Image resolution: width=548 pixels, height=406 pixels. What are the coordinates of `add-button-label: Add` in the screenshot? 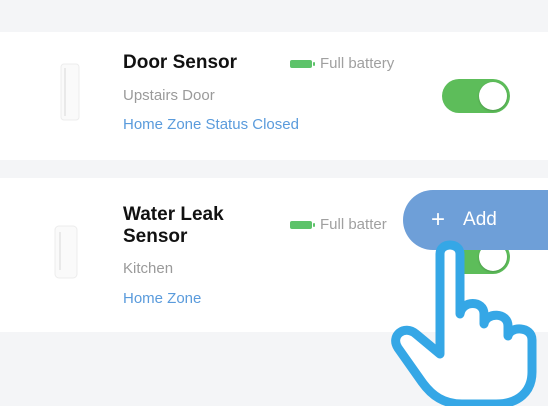 It's located at (480, 219).